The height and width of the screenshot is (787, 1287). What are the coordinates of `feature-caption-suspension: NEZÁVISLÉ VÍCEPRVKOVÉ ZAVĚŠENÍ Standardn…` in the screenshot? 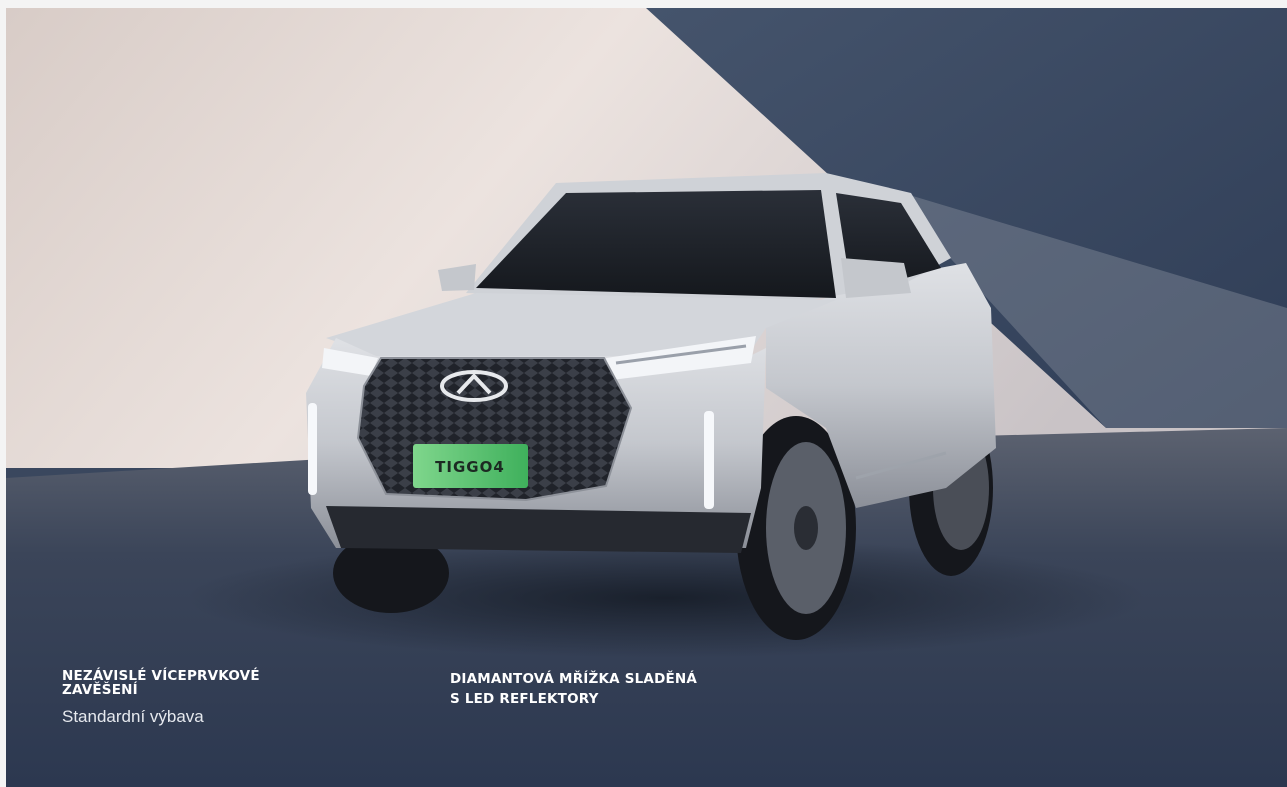 It's located at (212, 698).